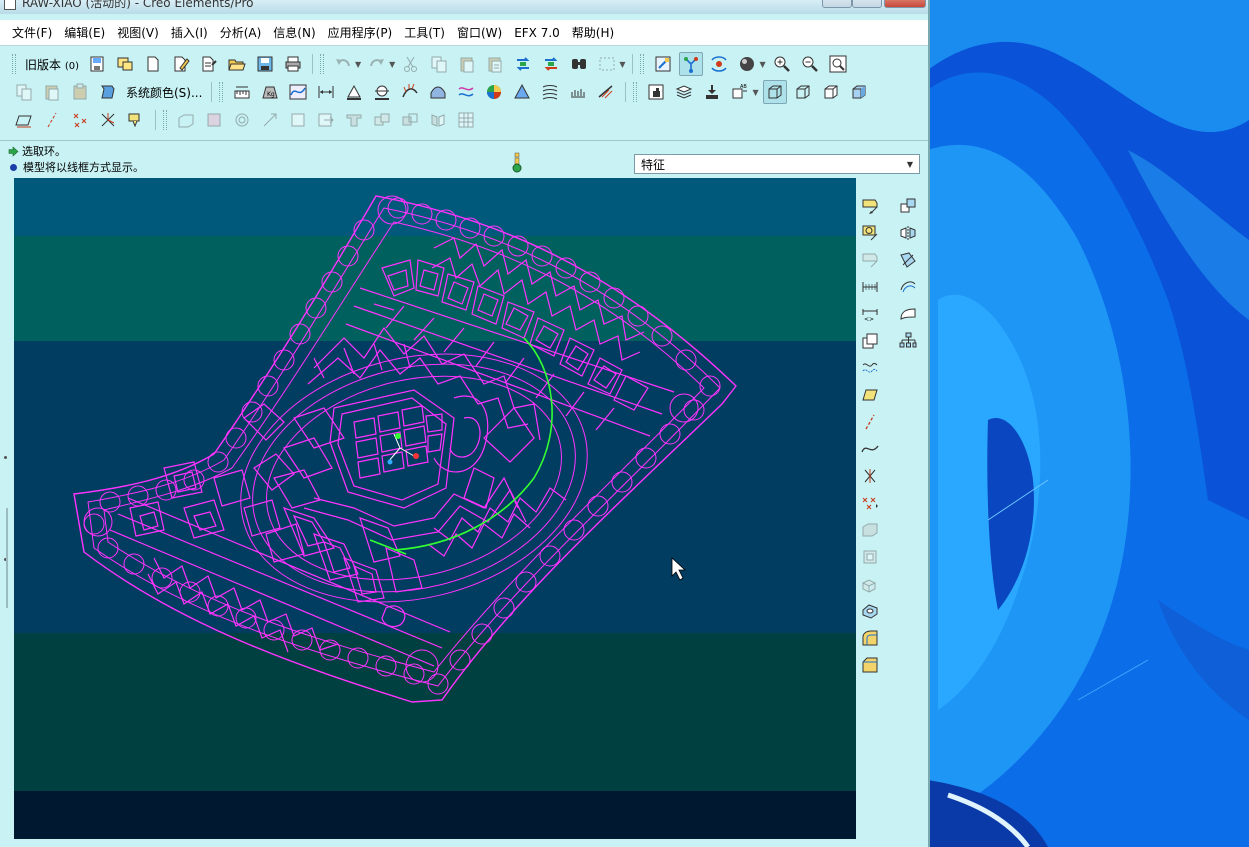 The width and height of the screenshot is (1249, 847). What do you see at coordinates (908, 206) in the screenshot?
I see `copy-geometry-icon` at bounding box center [908, 206].